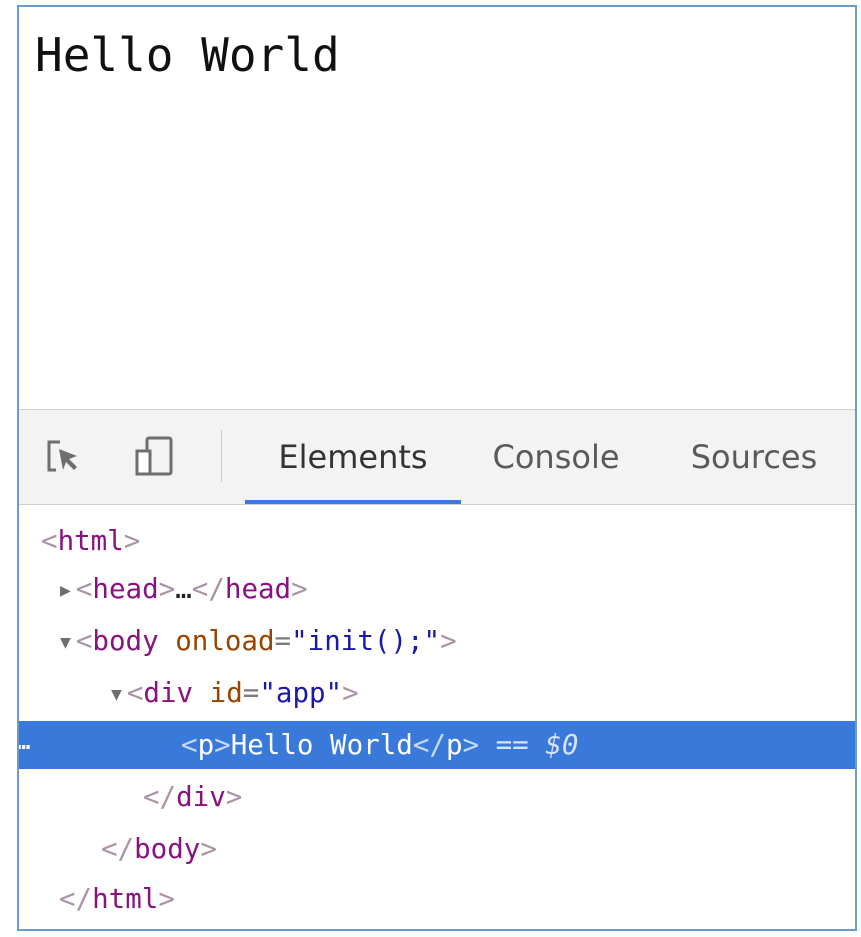  Describe the element at coordinates (437, 541) in the screenshot. I see `dom-node-html-open: <html>` at that location.